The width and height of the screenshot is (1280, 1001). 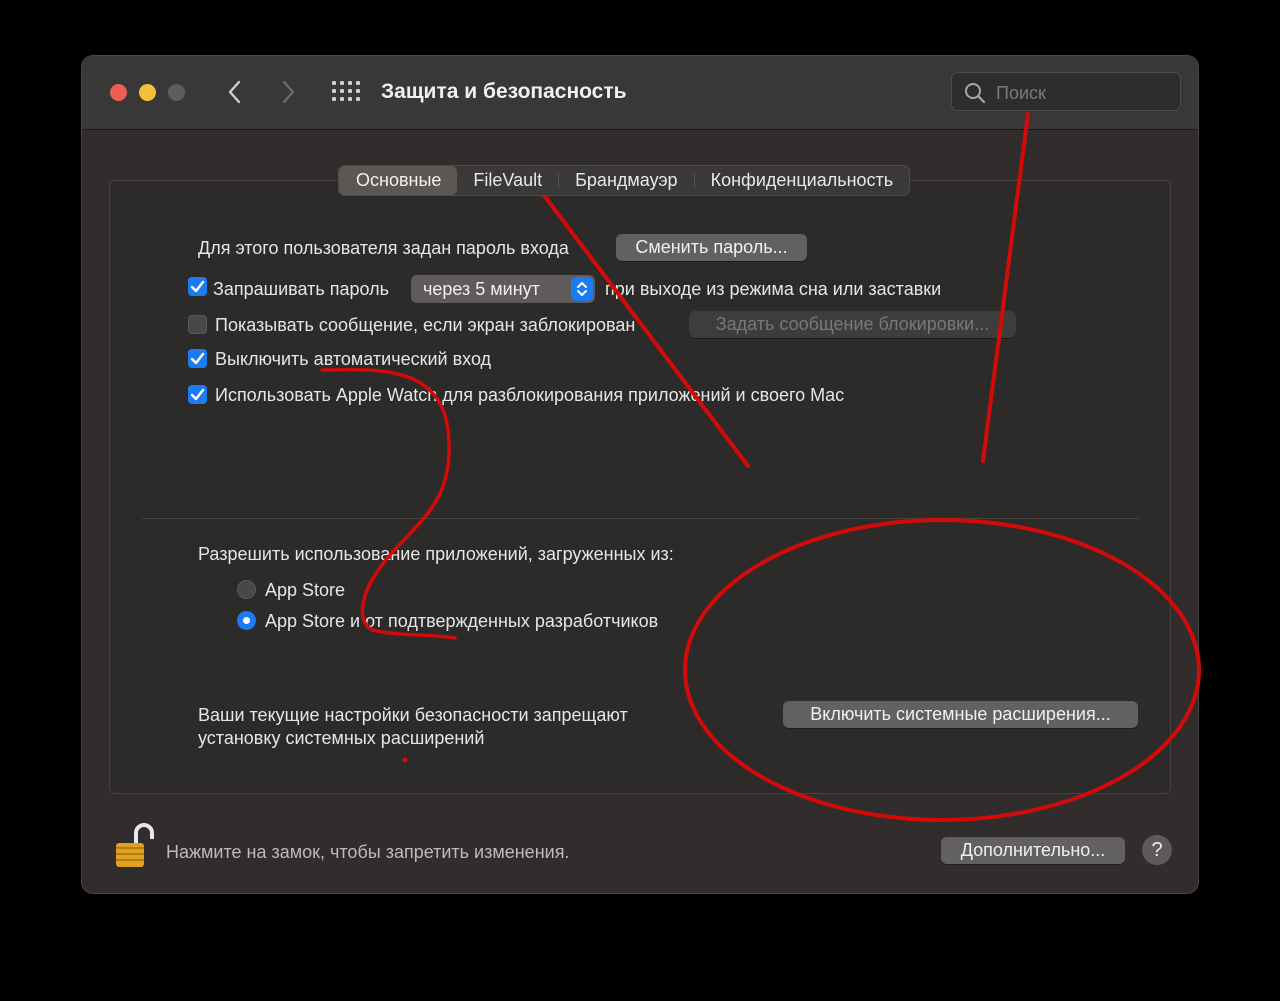 I want to click on search-field, so click(x=1066, y=91).